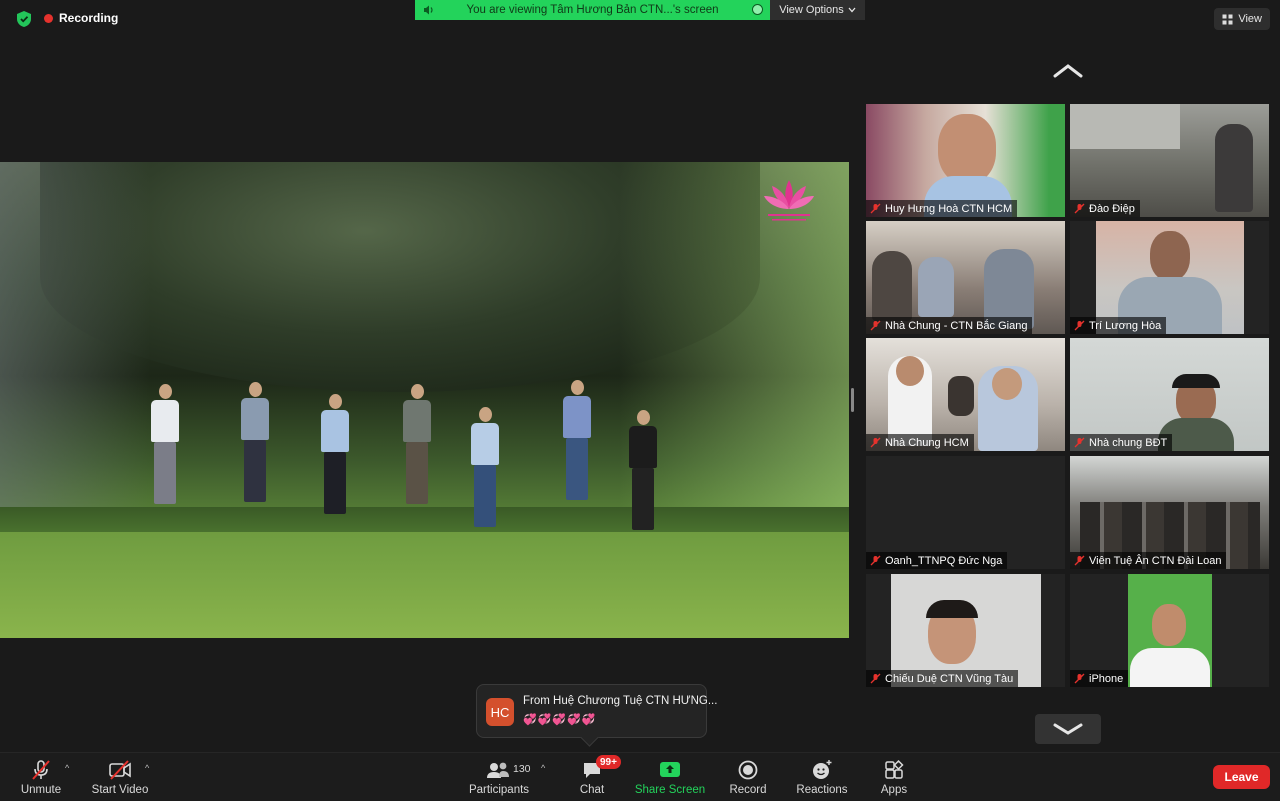 This screenshot has height=801, width=1280. What do you see at coordinates (965, 277) in the screenshot?
I see `participant-tile: Nhà Chung - CTN Bắc Giang` at bounding box center [965, 277].